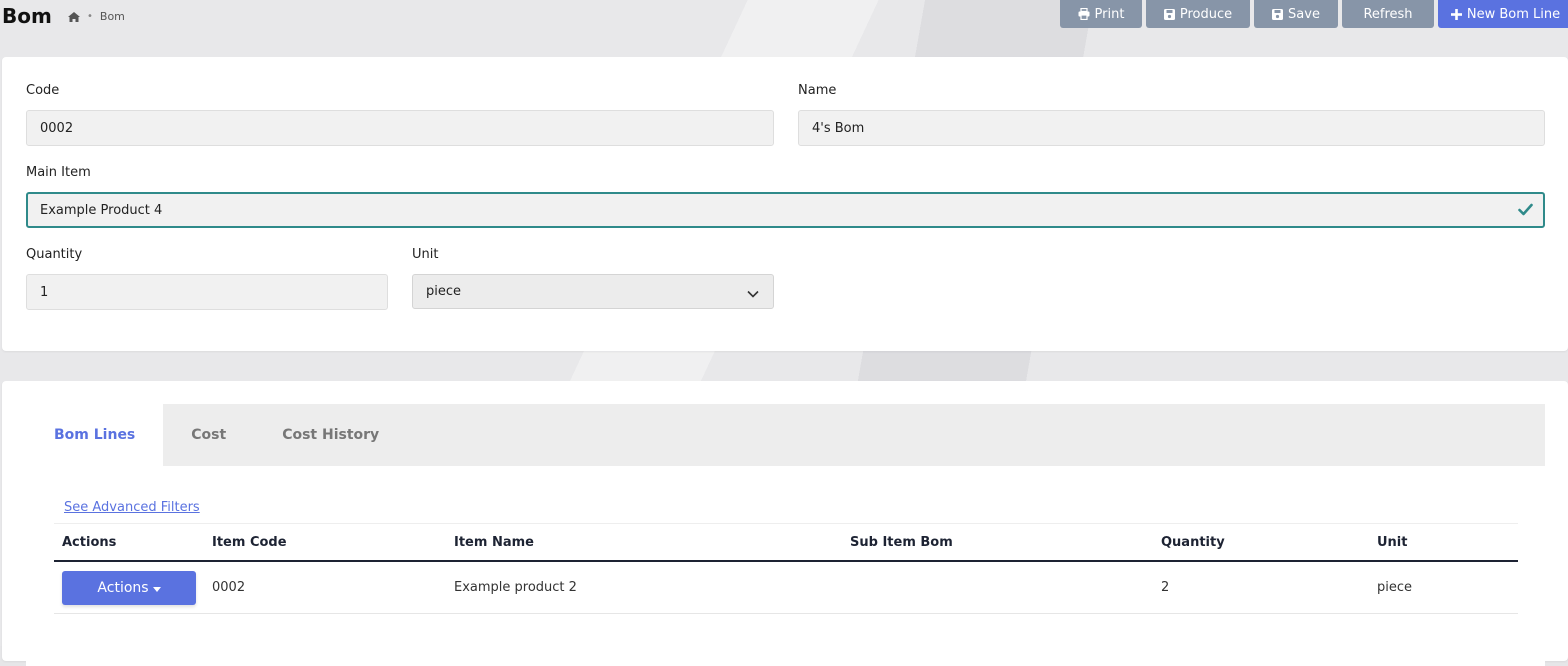 The height and width of the screenshot is (666, 1568). Describe the element at coordinates (785, 435) in the screenshot. I see `tab-bar: Bom Lines Cost Cost History` at that location.